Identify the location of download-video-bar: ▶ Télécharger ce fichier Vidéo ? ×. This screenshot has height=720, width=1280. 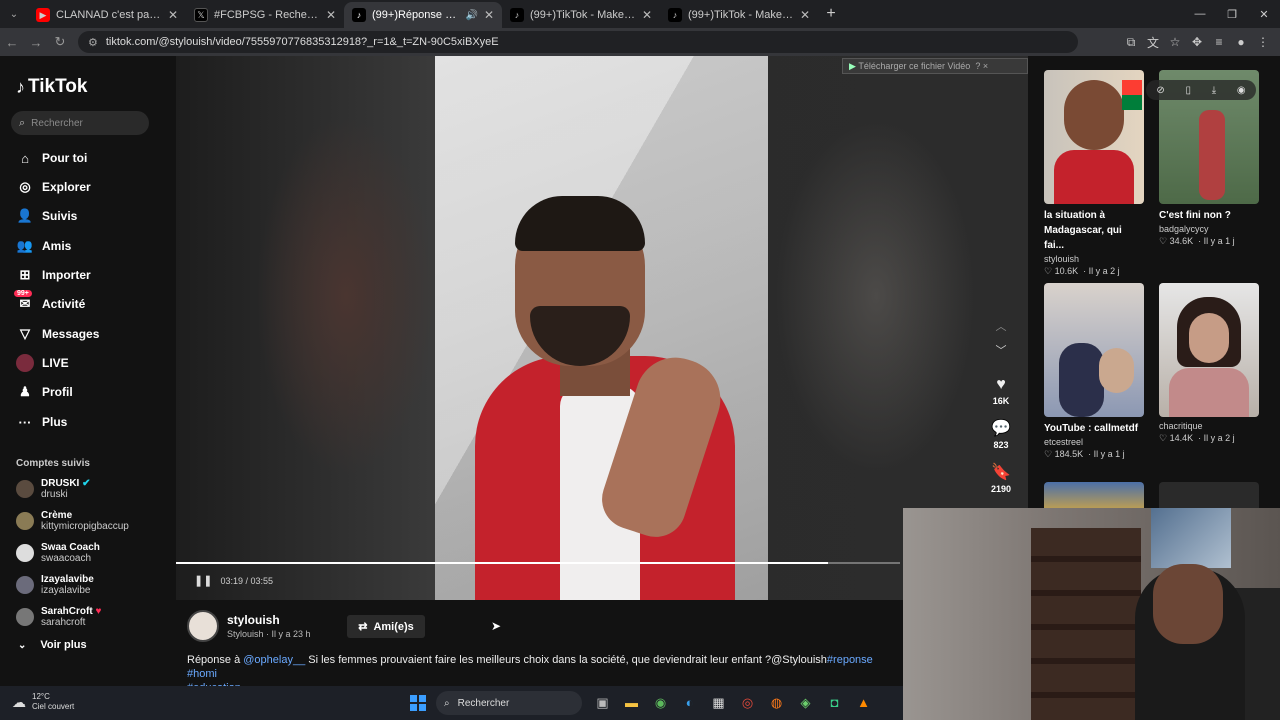
(935, 66).